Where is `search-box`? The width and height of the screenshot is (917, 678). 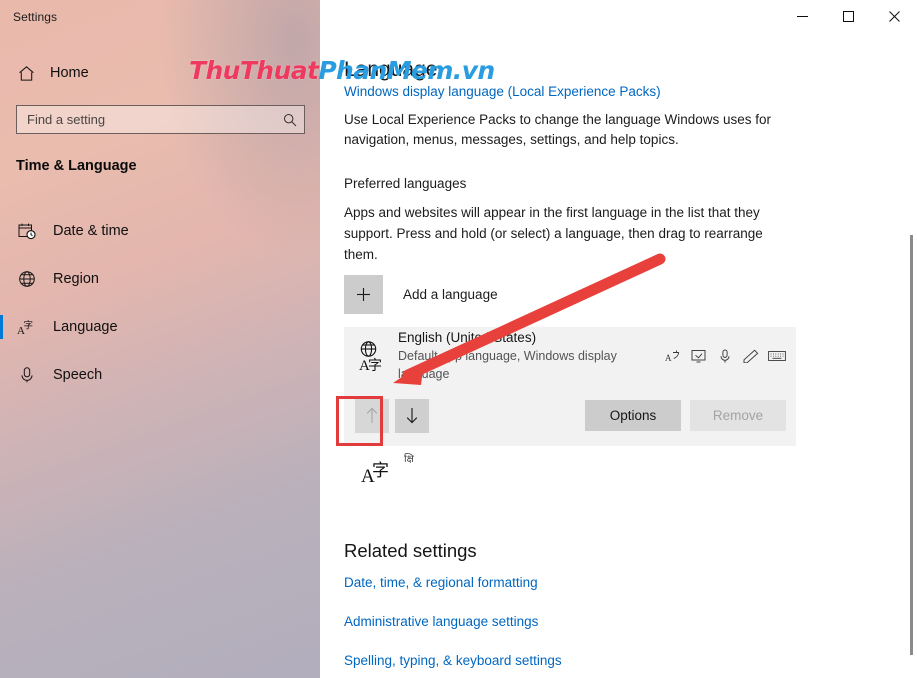 search-box is located at coordinates (160, 119).